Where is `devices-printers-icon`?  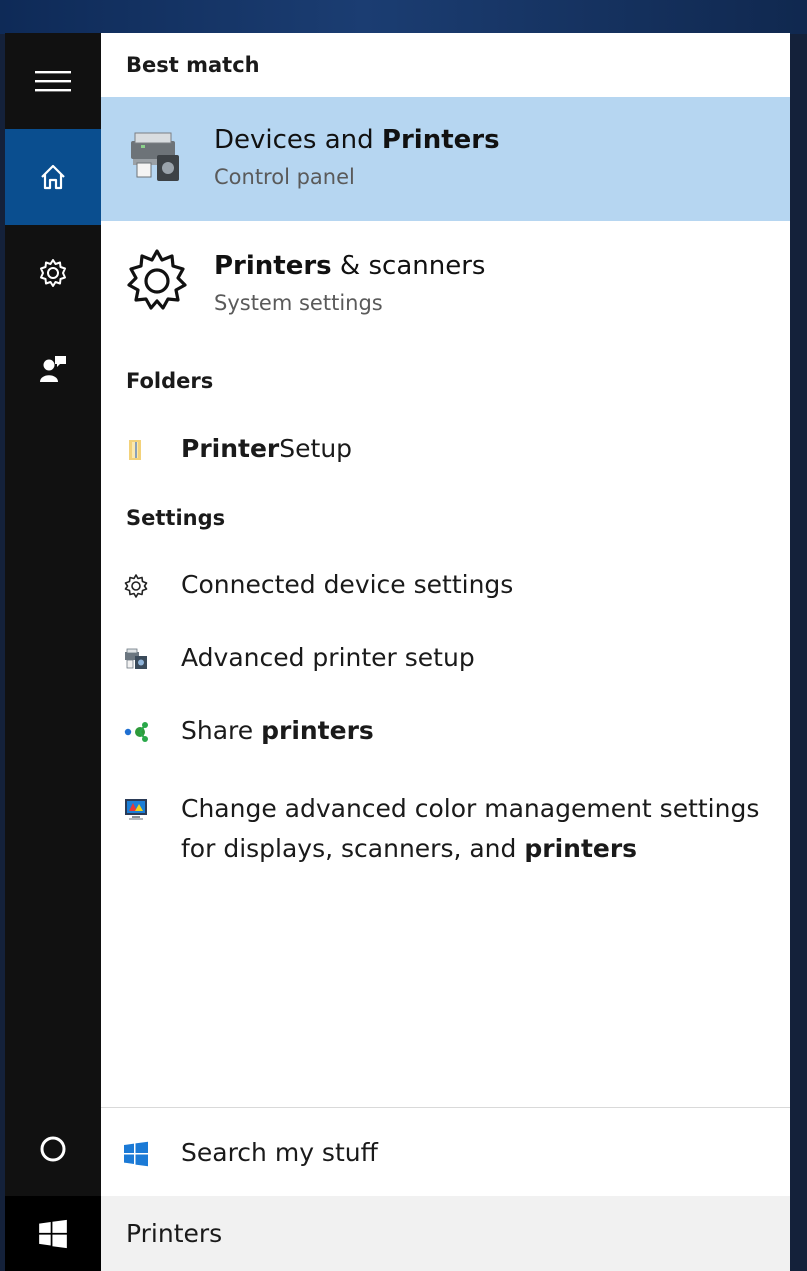 devices-printers-icon is located at coordinates (155, 156).